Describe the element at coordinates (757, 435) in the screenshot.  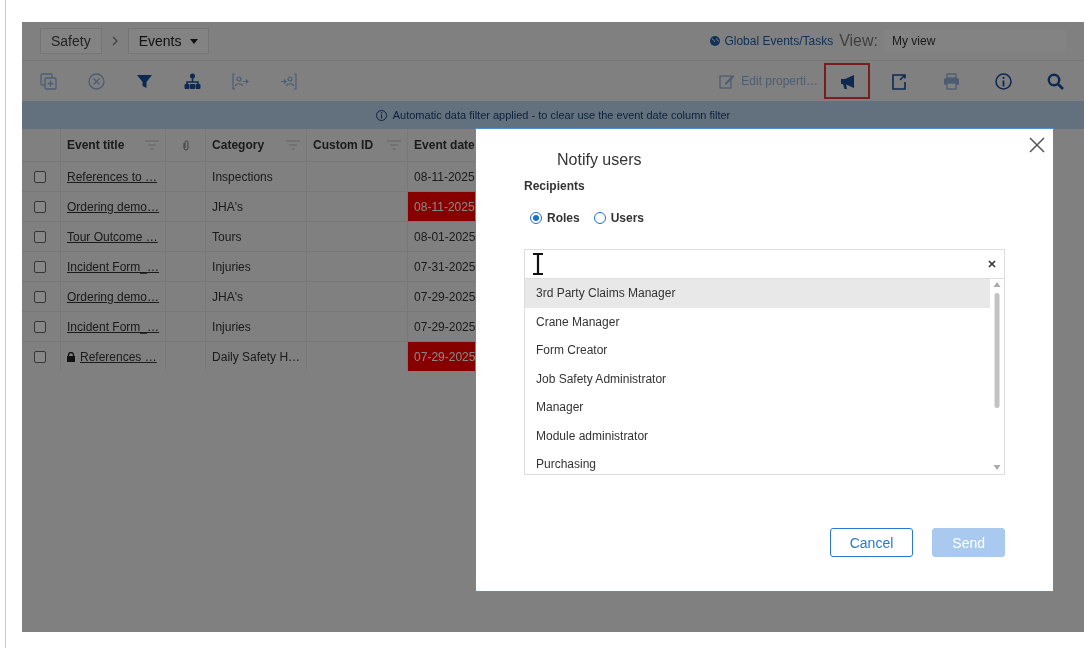
I see `role-option: Module administrator` at that location.